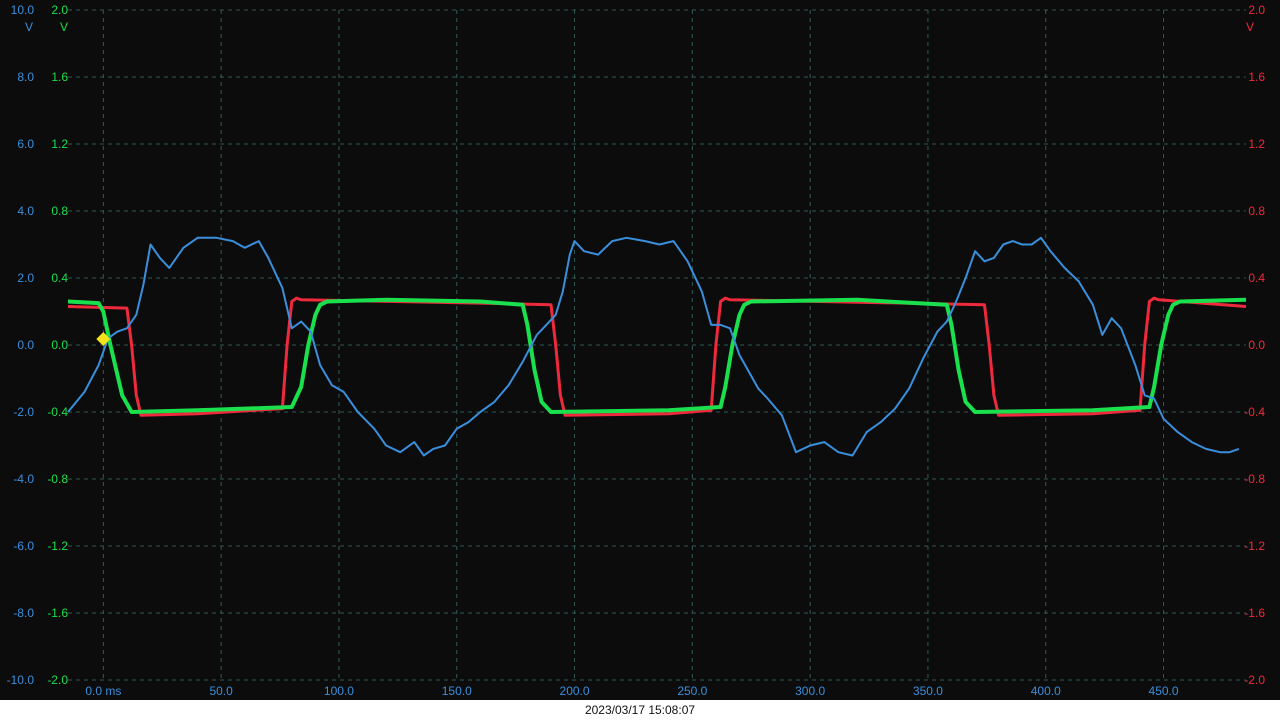 This screenshot has width=1280, height=720. What do you see at coordinates (59, 144) in the screenshot?
I see `green-y-tick-label: 1.2` at bounding box center [59, 144].